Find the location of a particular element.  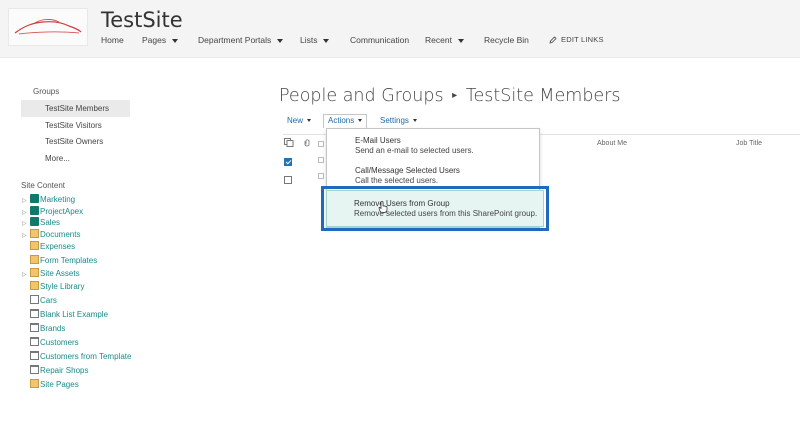

sidebar-item-label: Sales is located at coordinates (50, 222).